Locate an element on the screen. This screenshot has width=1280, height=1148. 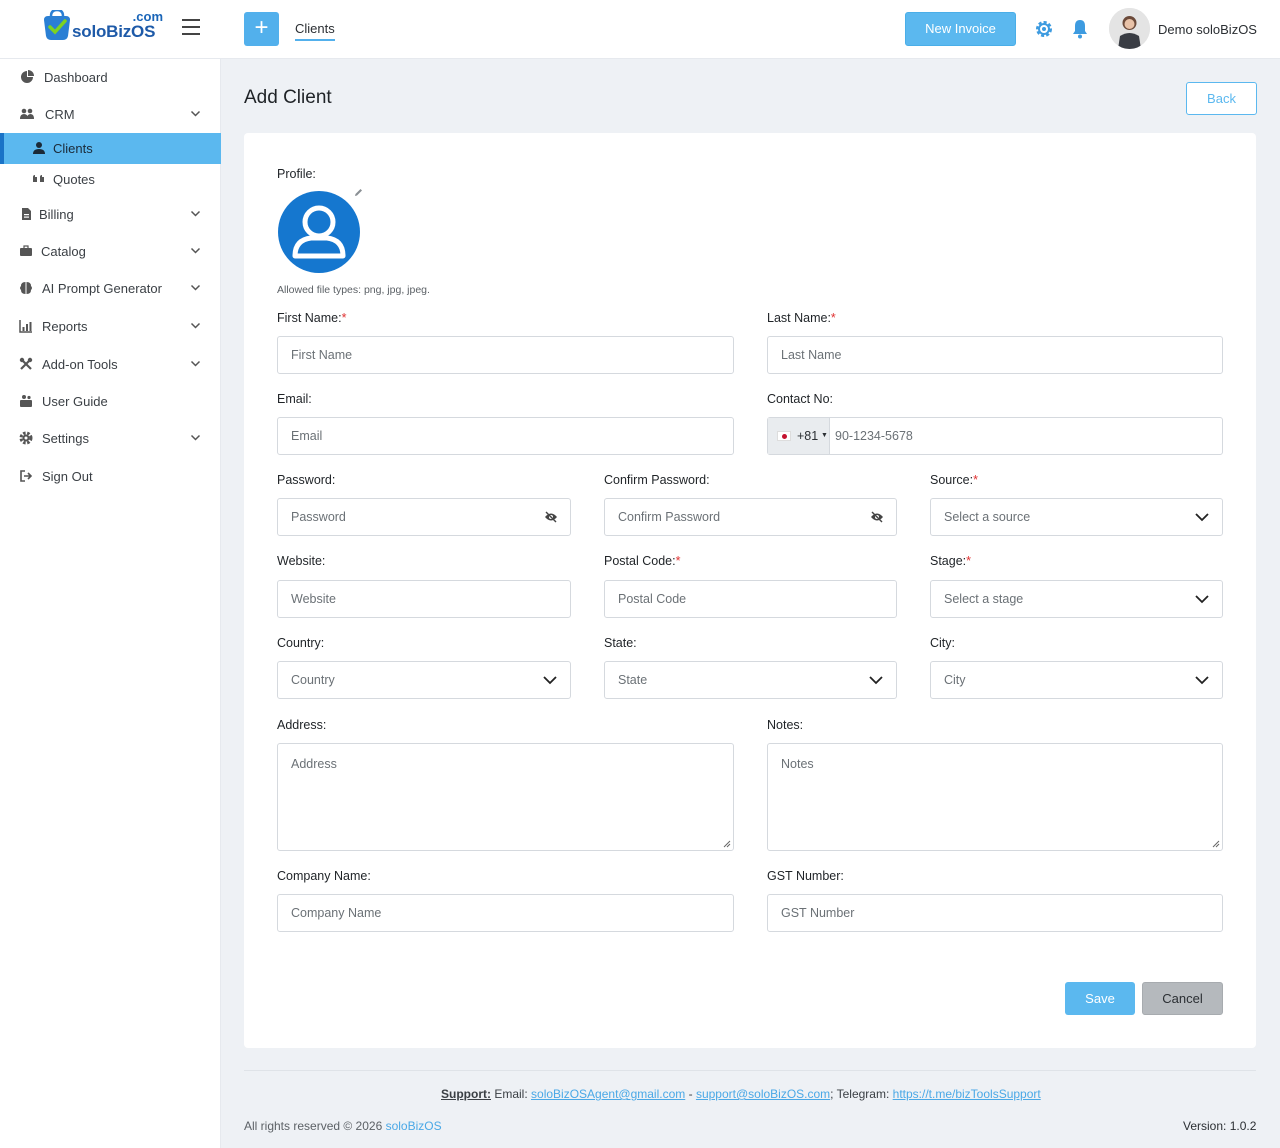
source-label: Source:* is located at coordinates (954, 480).